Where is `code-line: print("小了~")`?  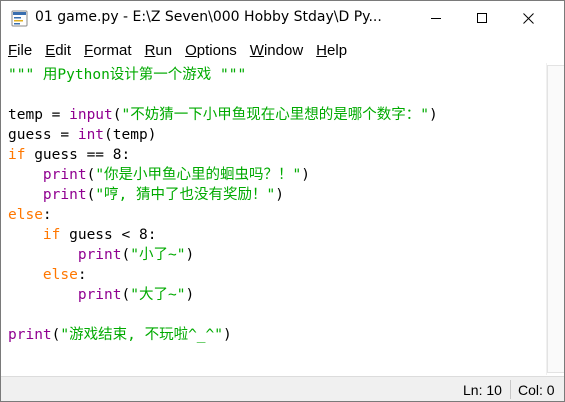
code-line: print("小了~") is located at coordinates (223, 255).